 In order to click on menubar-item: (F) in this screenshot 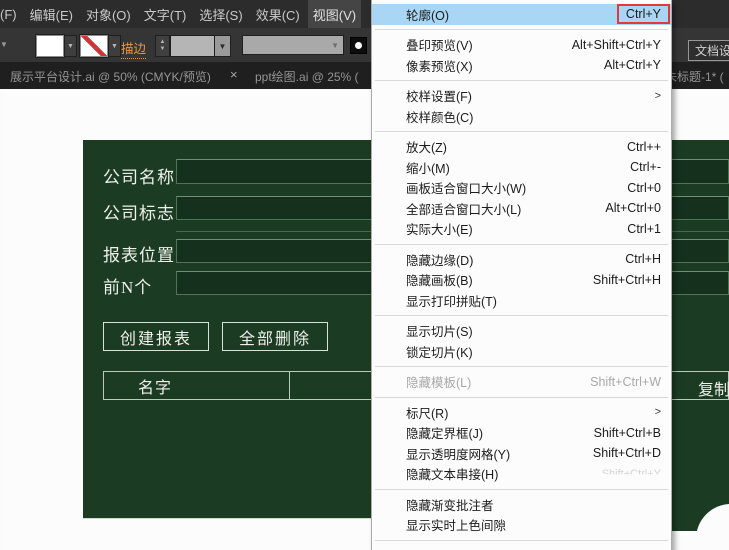, I will do `click(11, 14)`.